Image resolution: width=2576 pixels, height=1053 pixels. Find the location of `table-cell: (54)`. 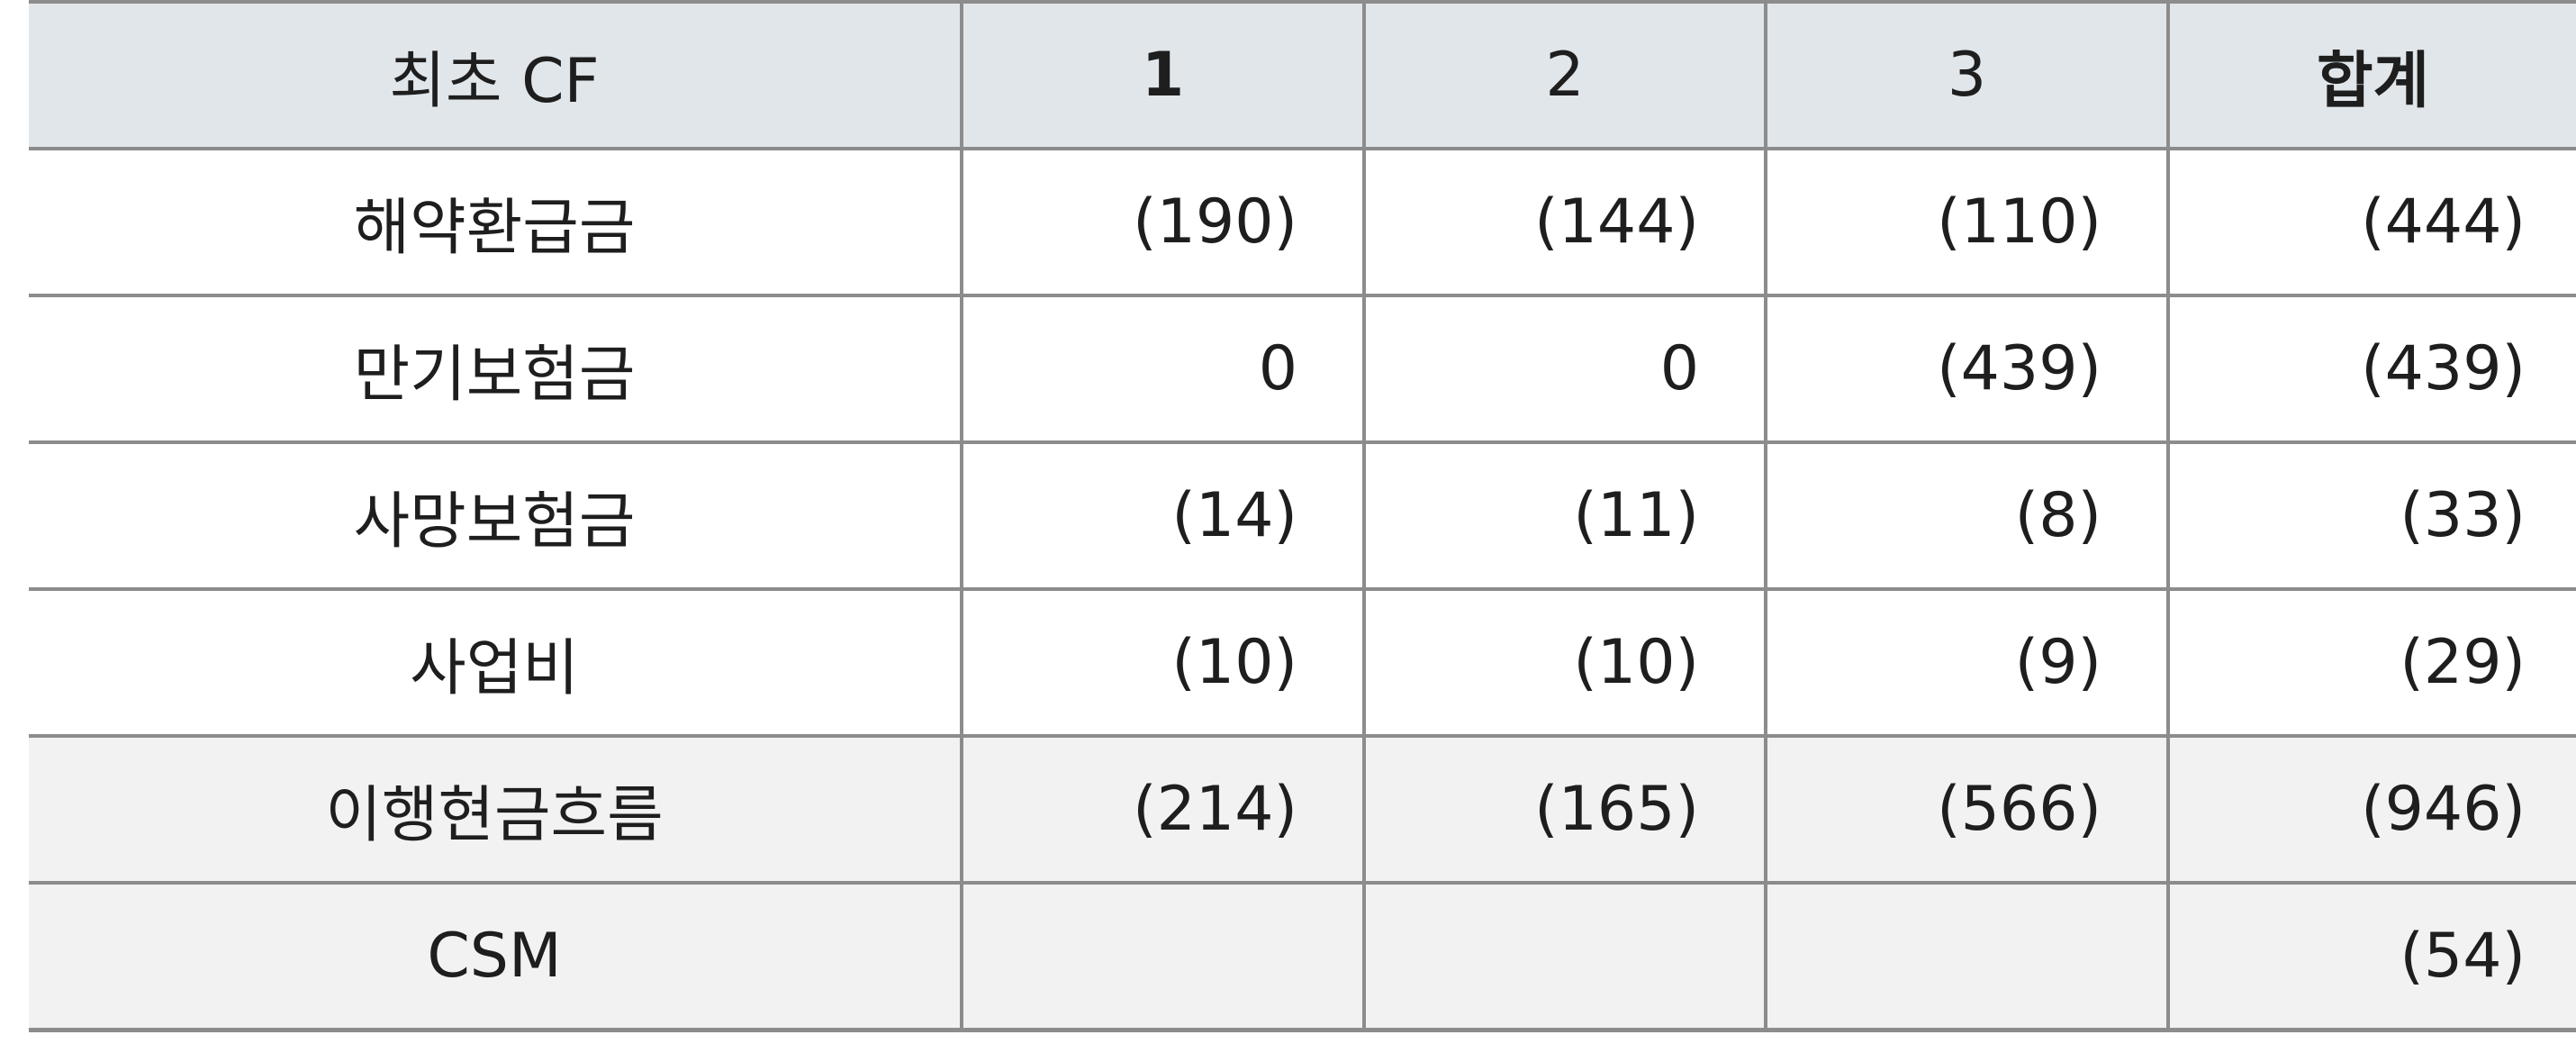

table-cell: (54) is located at coordinates (2371, 957).